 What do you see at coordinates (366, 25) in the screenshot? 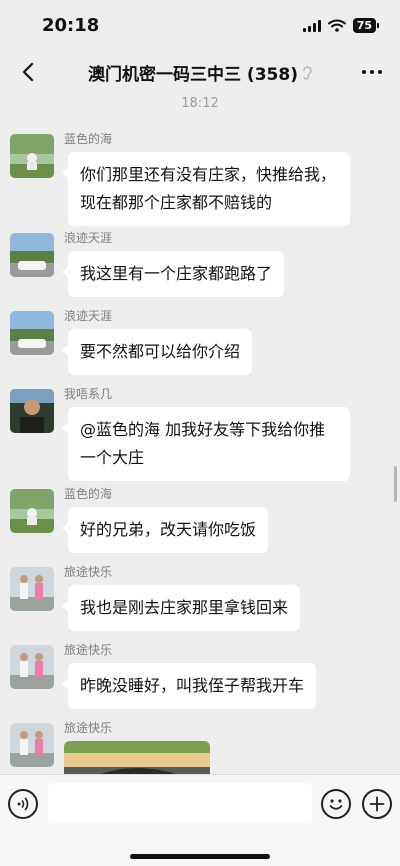
I see `battery-icon: 75` at bounding box center [366, 25].